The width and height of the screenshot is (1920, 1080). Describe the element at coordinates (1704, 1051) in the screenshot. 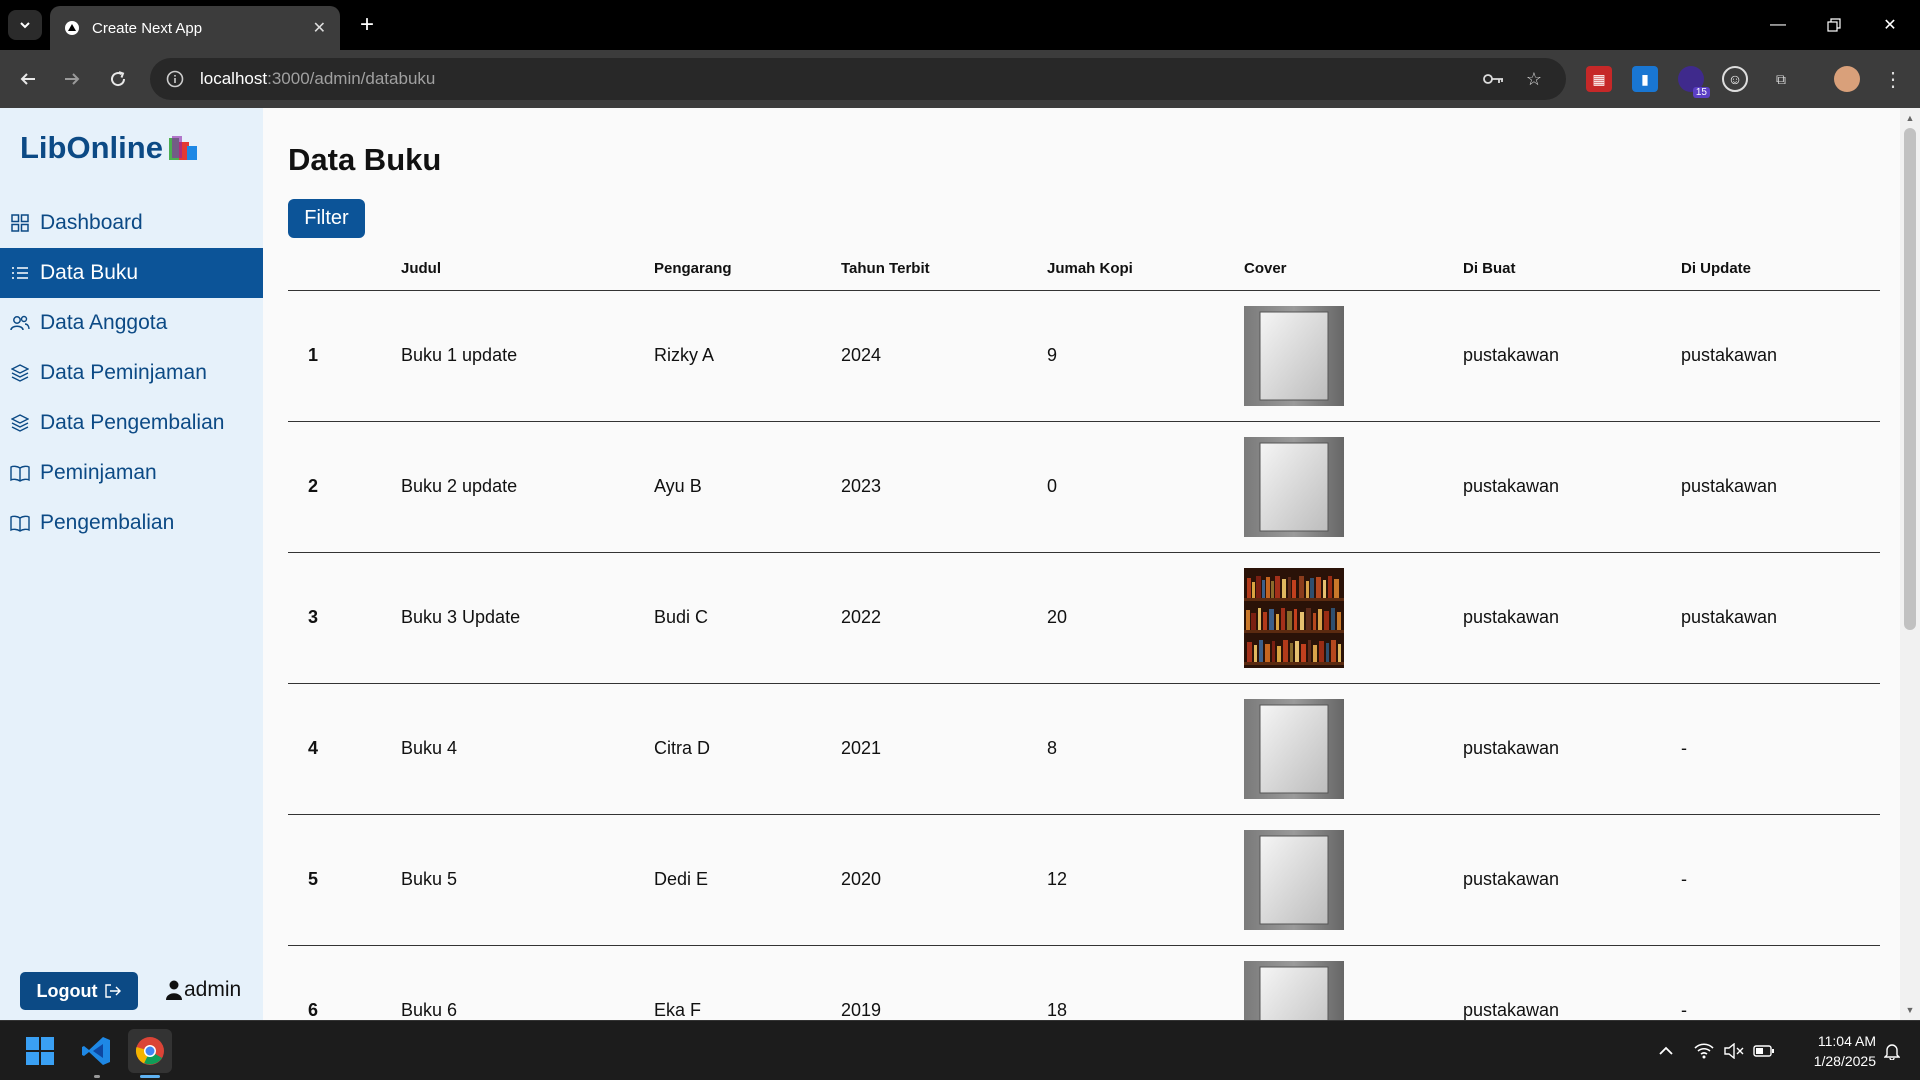

I see `wifi-icon` at that location.